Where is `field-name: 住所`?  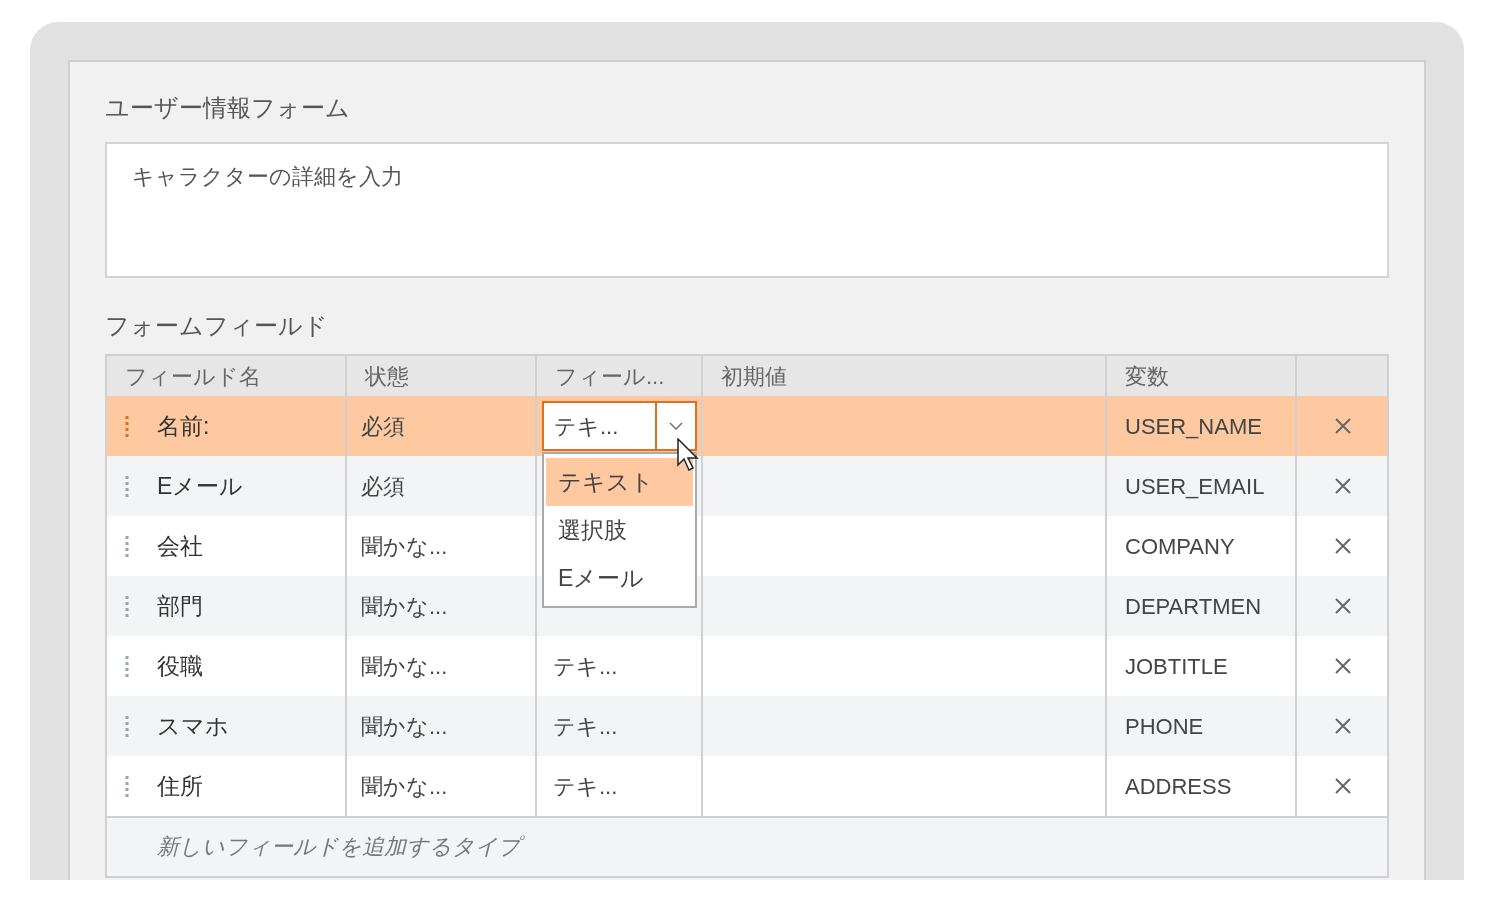 field-name: 住所 is located at coordinates (180, 786).